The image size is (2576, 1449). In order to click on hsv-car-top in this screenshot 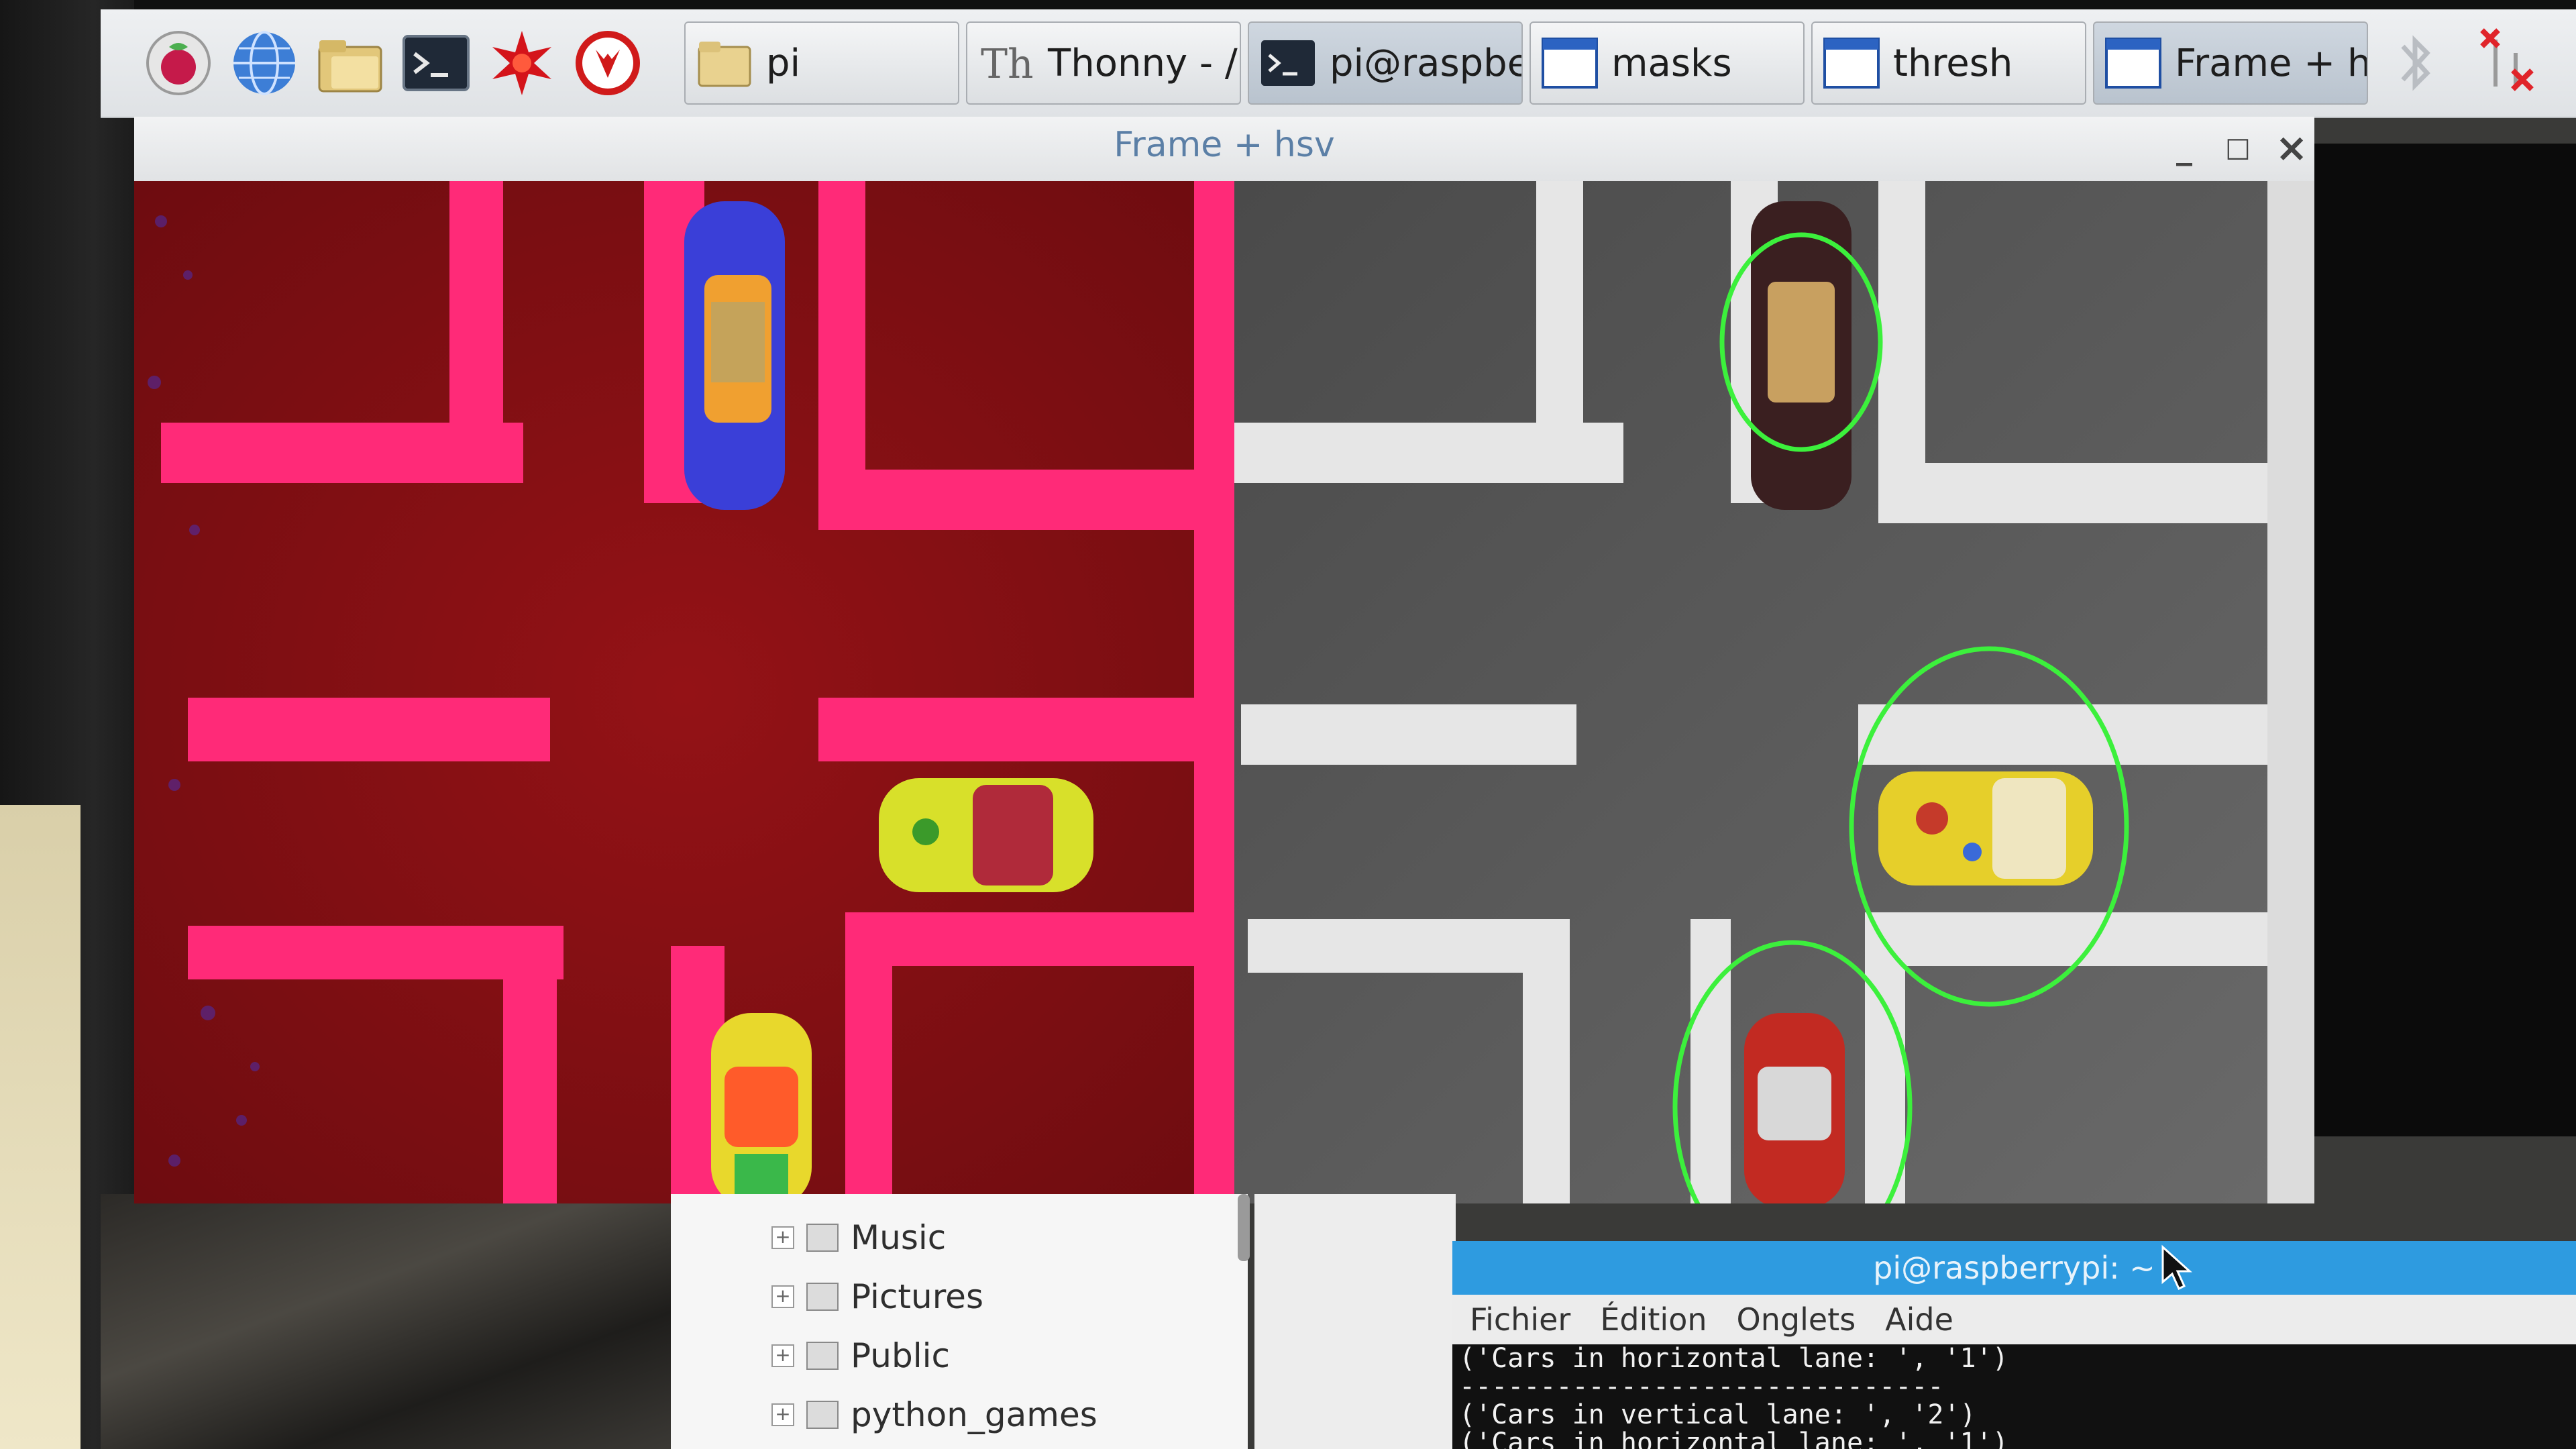, I will do `click(734, 355)`.